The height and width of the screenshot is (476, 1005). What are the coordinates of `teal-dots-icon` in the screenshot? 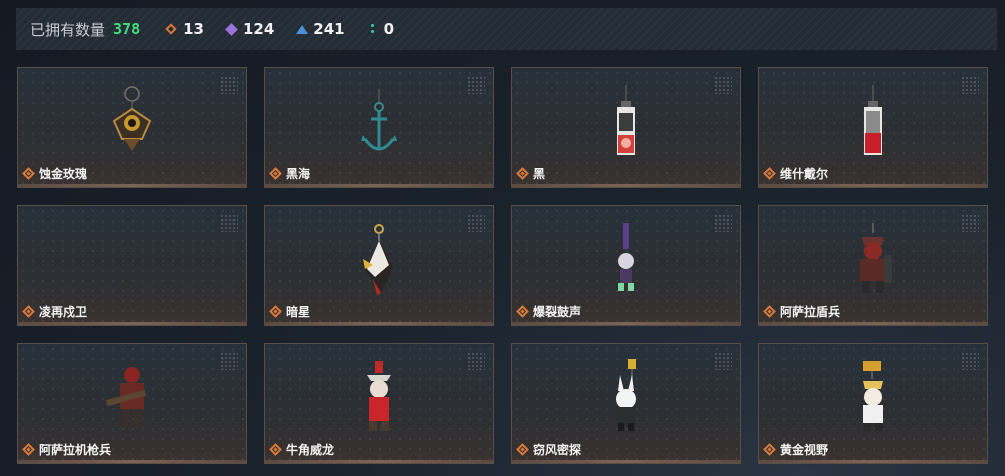 It's located at (372, 29).